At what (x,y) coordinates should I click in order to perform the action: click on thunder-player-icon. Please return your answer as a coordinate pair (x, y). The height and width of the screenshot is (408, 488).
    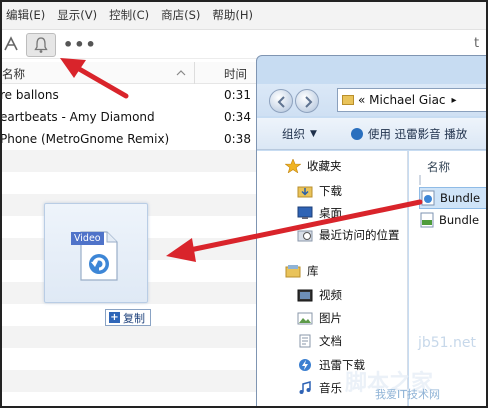
    Looking at the image, I should click on (356, 133).